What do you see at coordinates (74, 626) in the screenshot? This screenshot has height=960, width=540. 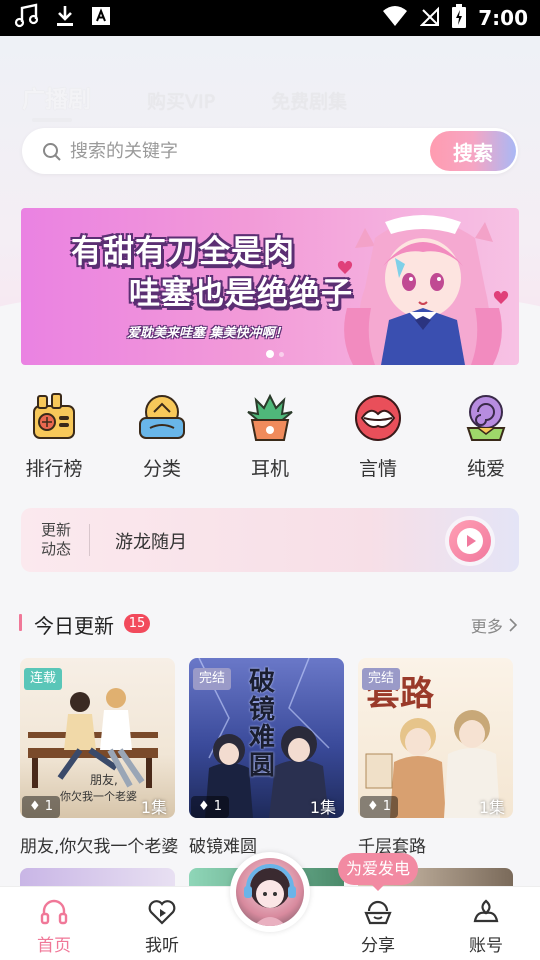 I see `section-title: 今日更新` at bounding box center [74, 626].